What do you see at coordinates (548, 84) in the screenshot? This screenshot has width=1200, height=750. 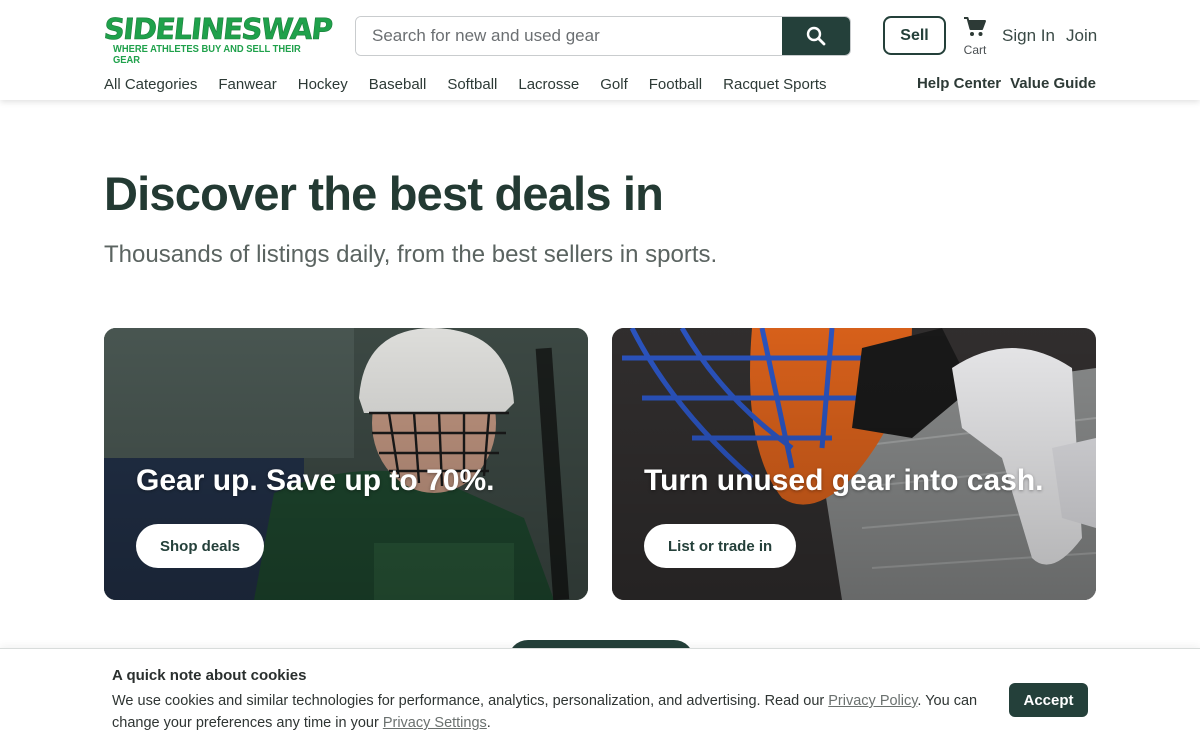 I see `nav-item-lacrosse: Lacrosse` at bounding box center [548, 84].